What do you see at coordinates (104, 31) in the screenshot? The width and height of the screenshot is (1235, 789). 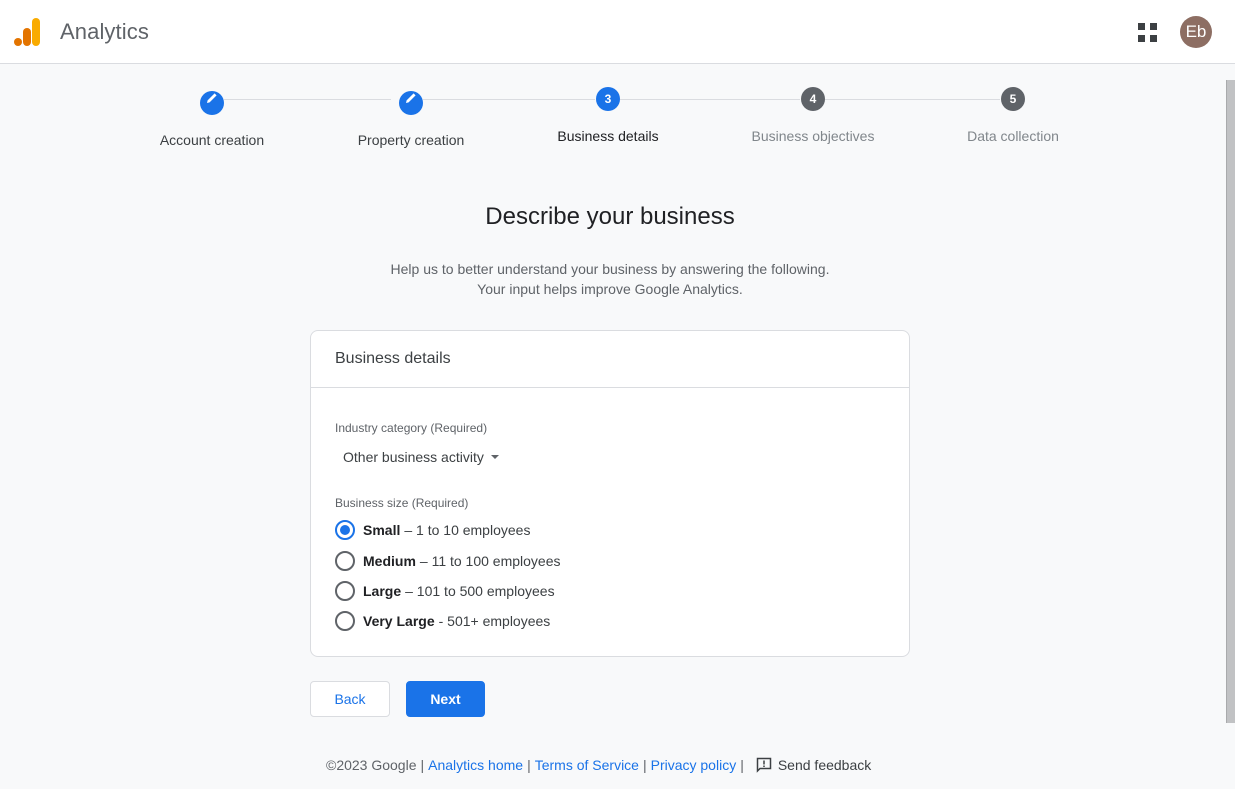 I see `app-title: Analytics` at bounding box center [104, 31].